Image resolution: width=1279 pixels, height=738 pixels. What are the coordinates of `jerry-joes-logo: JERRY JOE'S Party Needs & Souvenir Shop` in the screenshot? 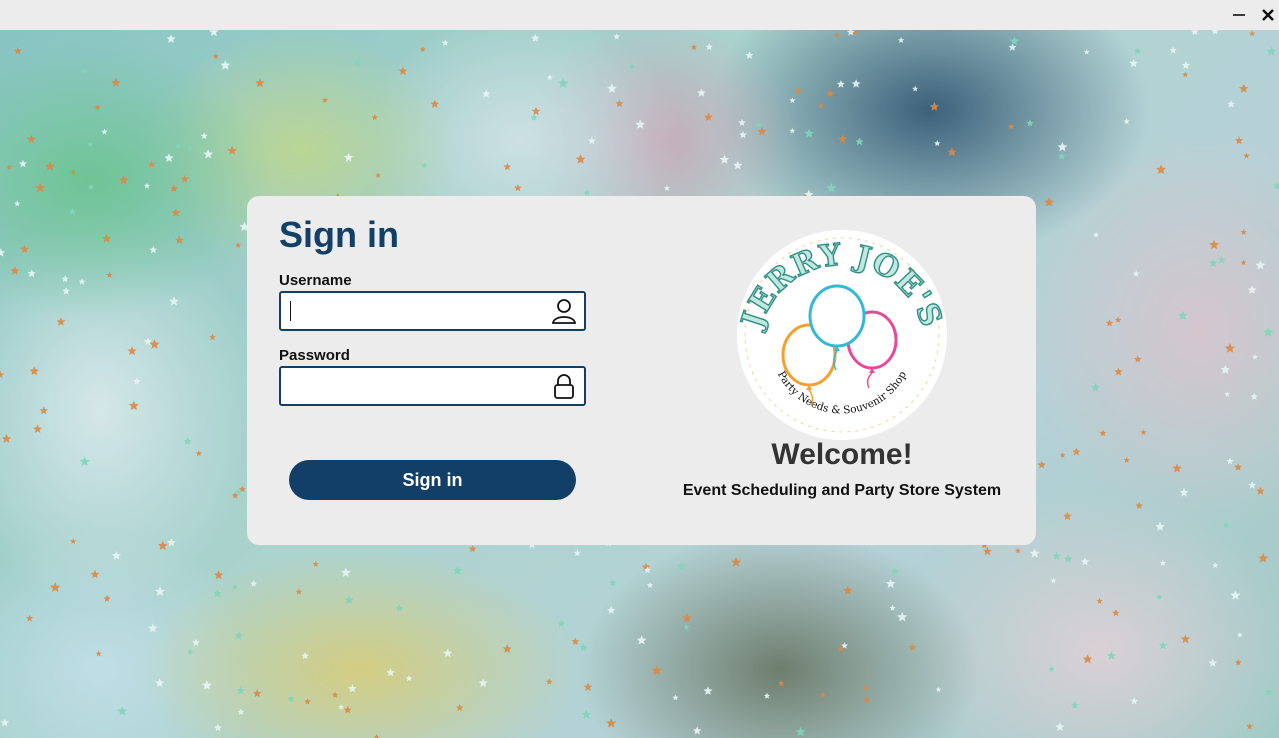 It's located at (841, 335).